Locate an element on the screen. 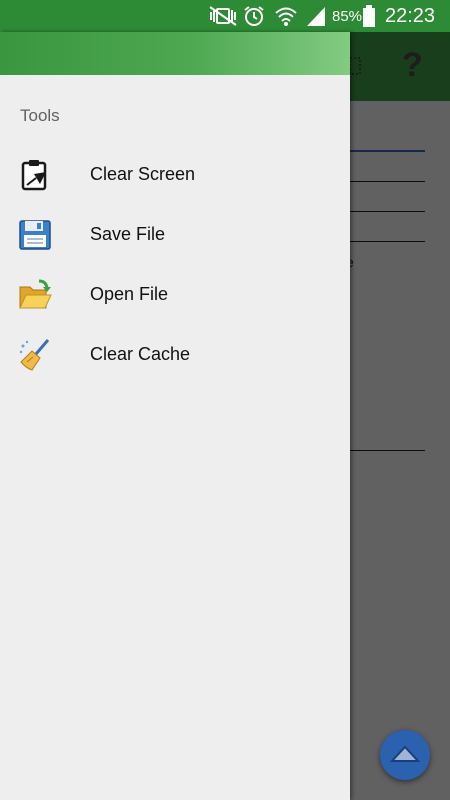  menu-item-open-file: Open File is located at coordinates (175, 295).